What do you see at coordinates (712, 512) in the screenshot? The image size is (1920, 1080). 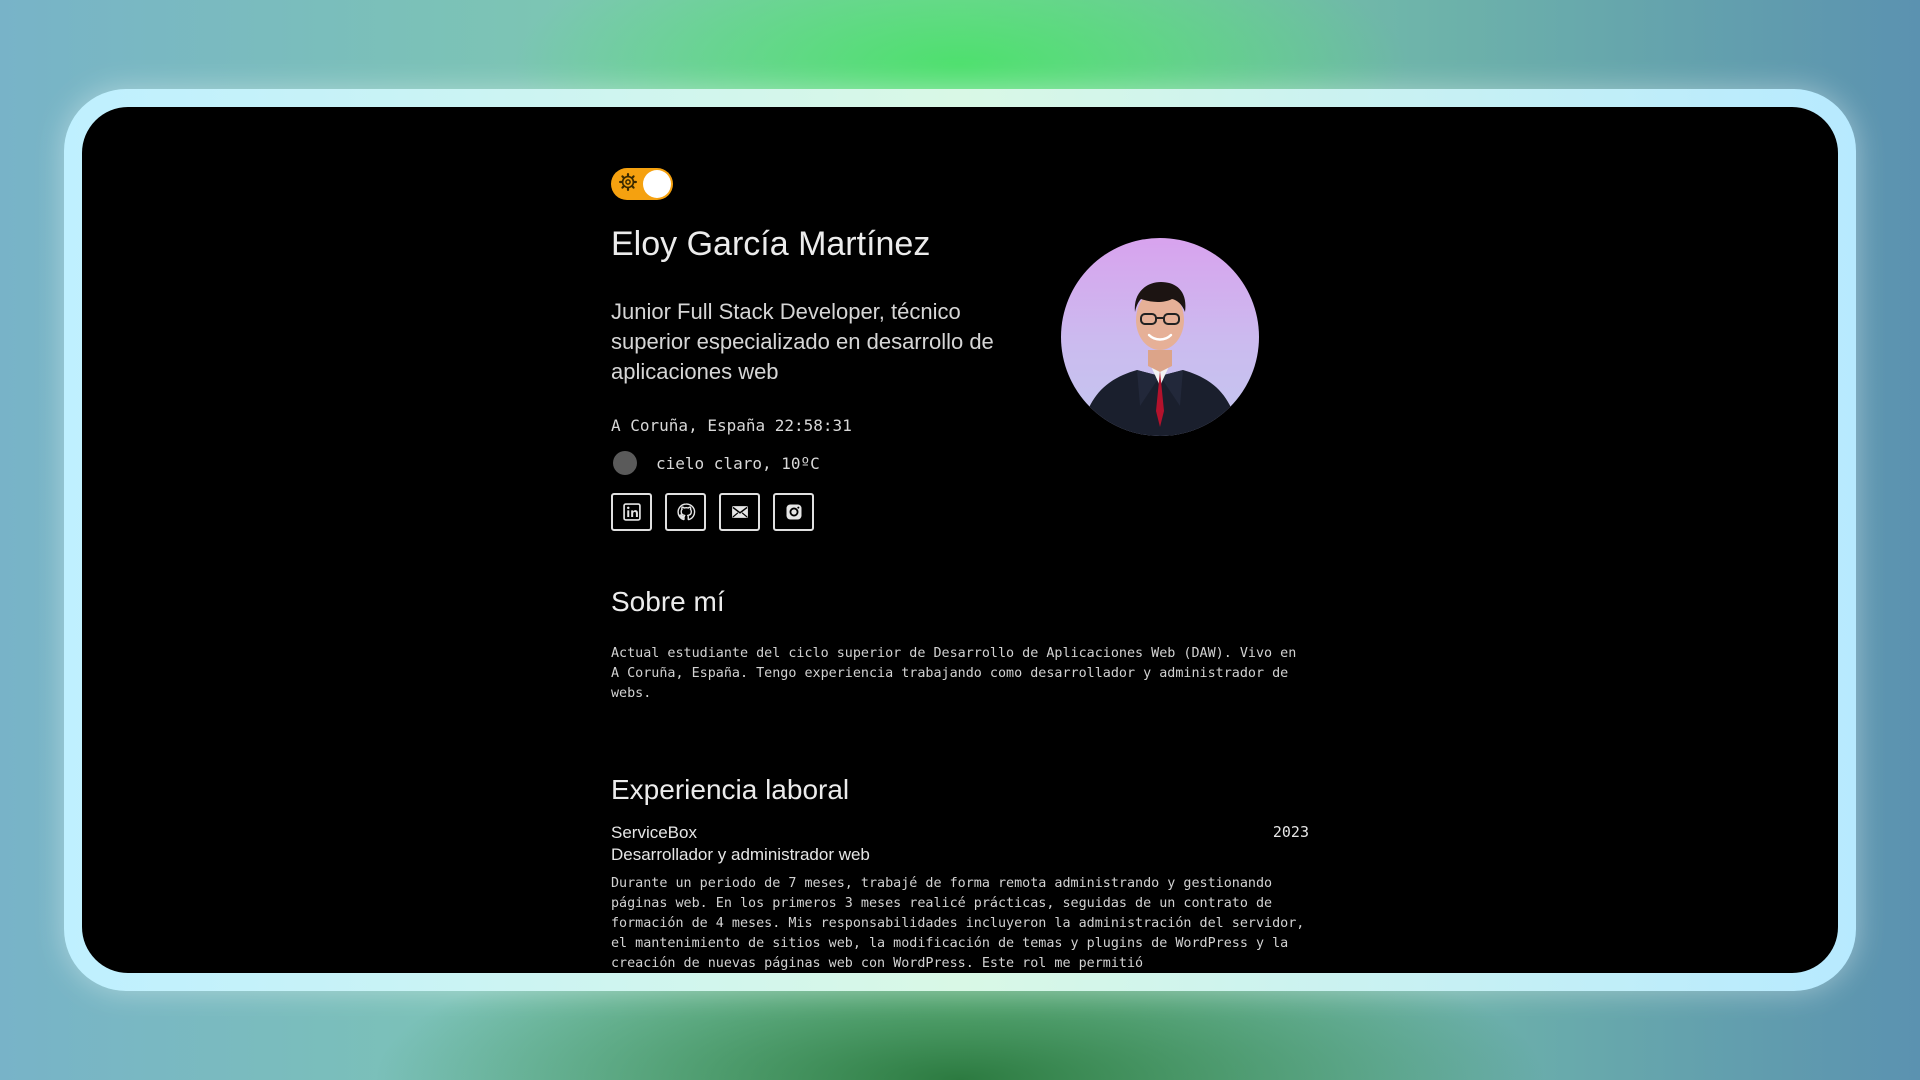 I see `social-links` at bounding box center [712, 512].